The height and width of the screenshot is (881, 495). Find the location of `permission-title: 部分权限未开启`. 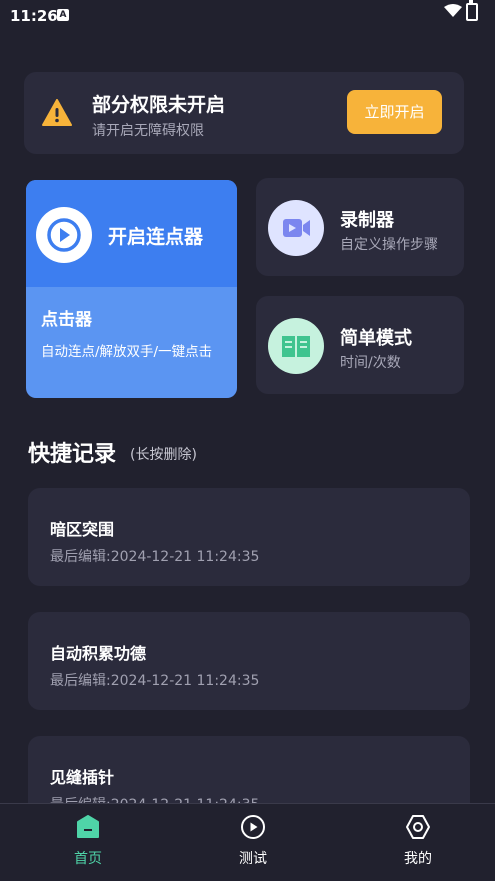

permission-title: 部分权限未开启 is located at coordinates (159, 105).